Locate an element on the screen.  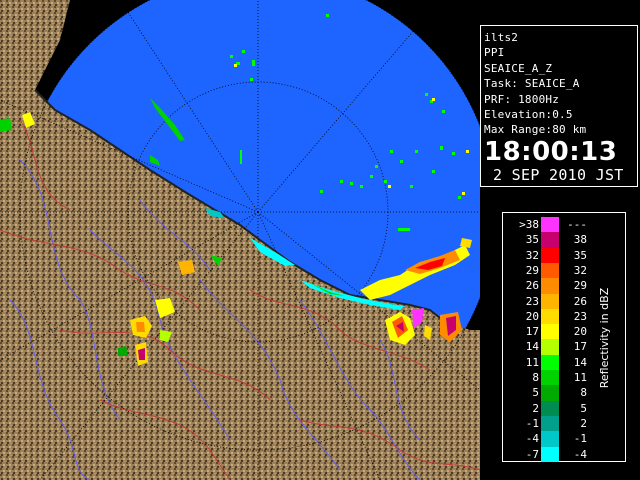
legend-high-value: 26 is located at coordinates (580, 301).